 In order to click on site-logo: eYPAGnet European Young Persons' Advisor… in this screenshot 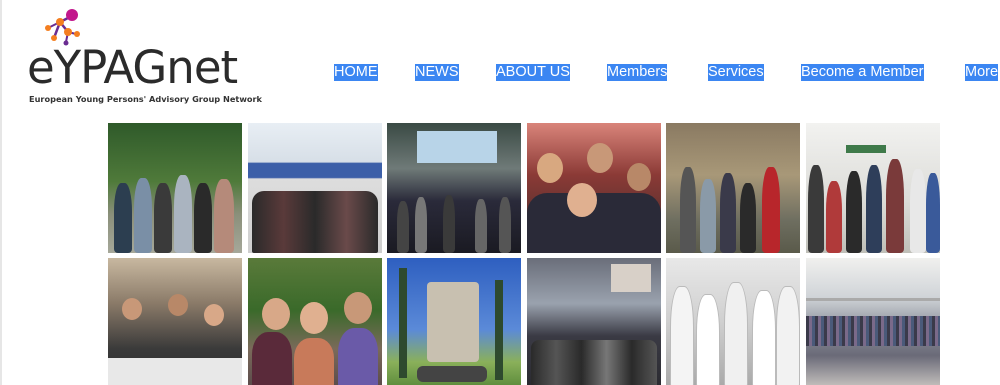, I will do `click(161, 56)`.